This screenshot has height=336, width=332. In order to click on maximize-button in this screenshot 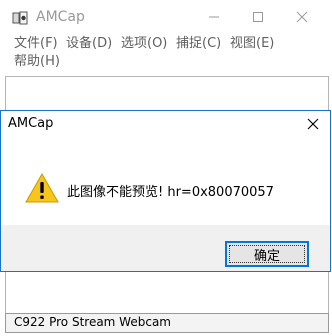, I will do `click(258, 17)`.